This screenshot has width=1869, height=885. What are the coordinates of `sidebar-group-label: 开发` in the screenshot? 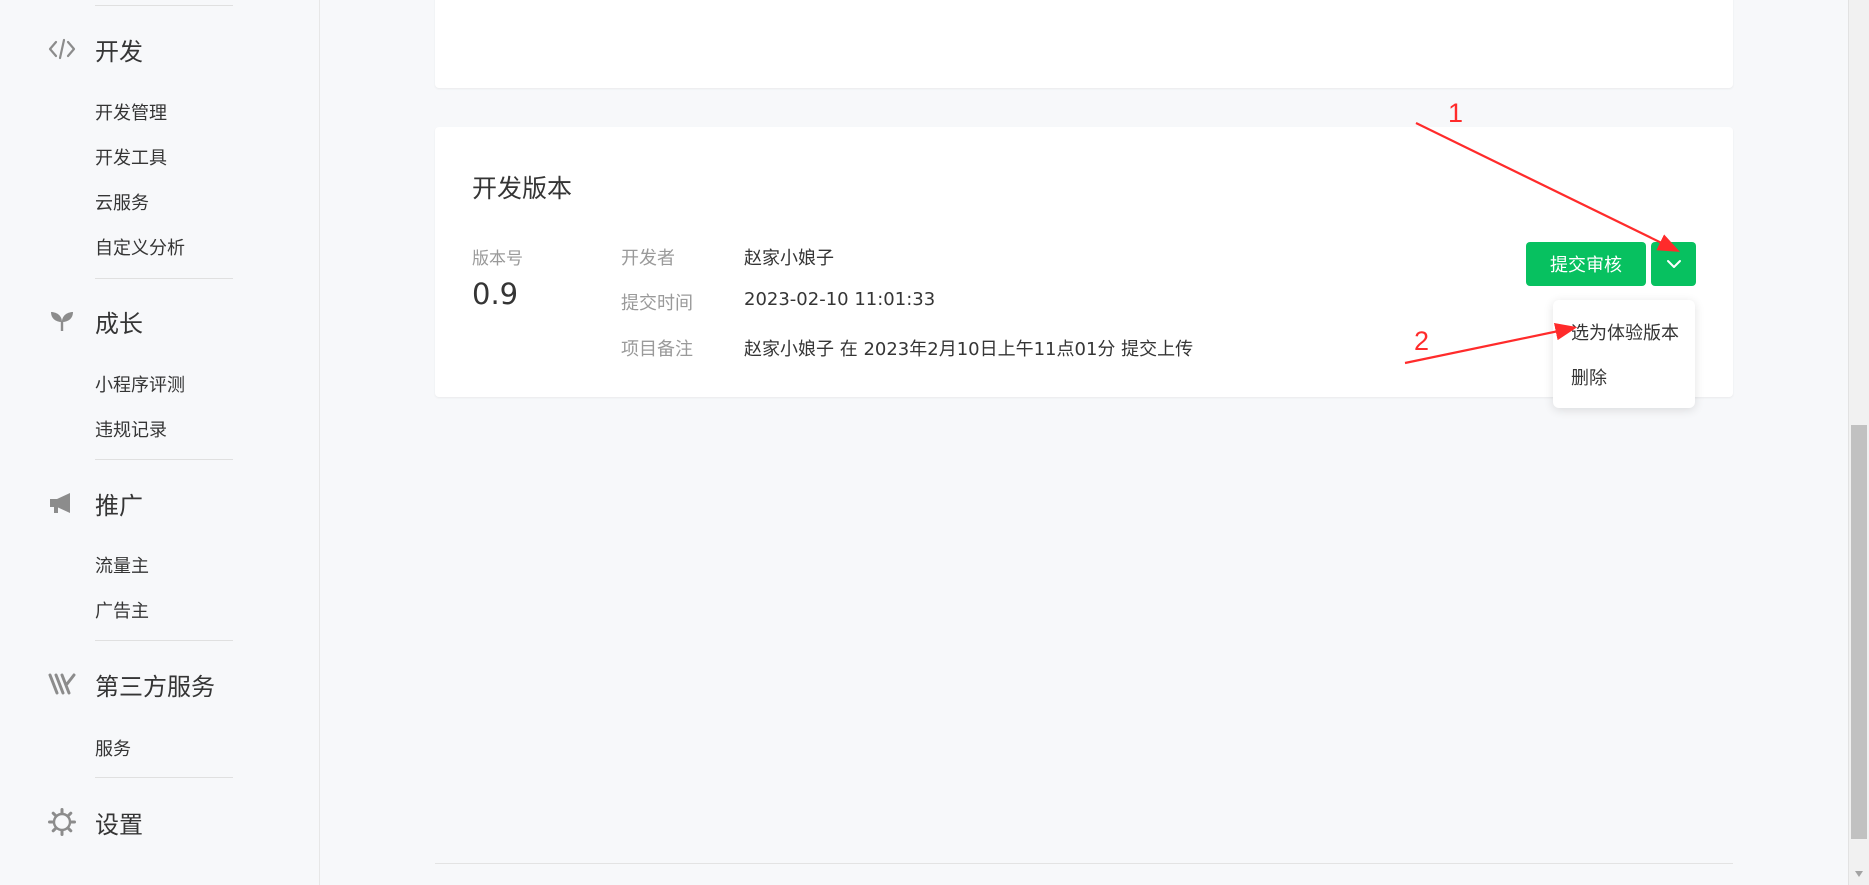 It's located at (119, 51).